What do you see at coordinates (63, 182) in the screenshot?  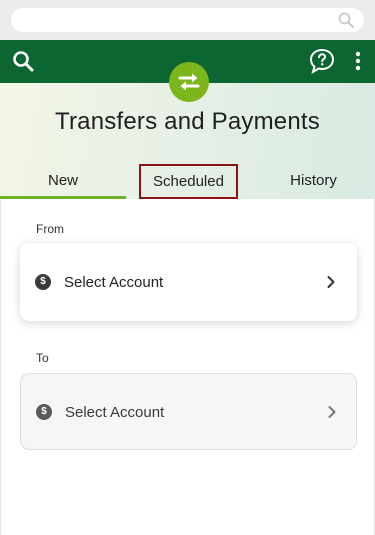 I see `tab-new: New` at bounding box center [63, 182].